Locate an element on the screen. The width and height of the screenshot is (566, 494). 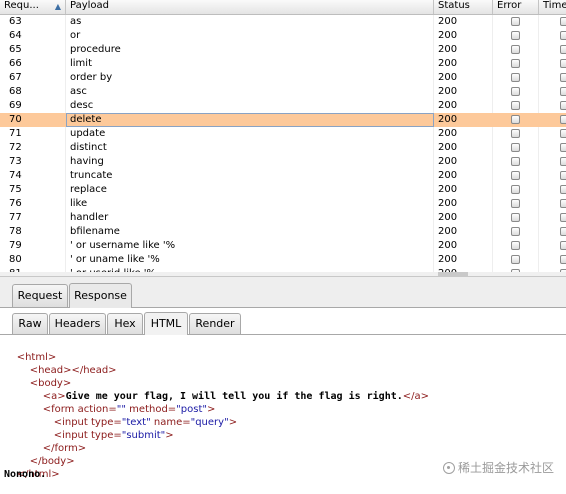
tab-html: HTML is located at coordinates (166, 323).